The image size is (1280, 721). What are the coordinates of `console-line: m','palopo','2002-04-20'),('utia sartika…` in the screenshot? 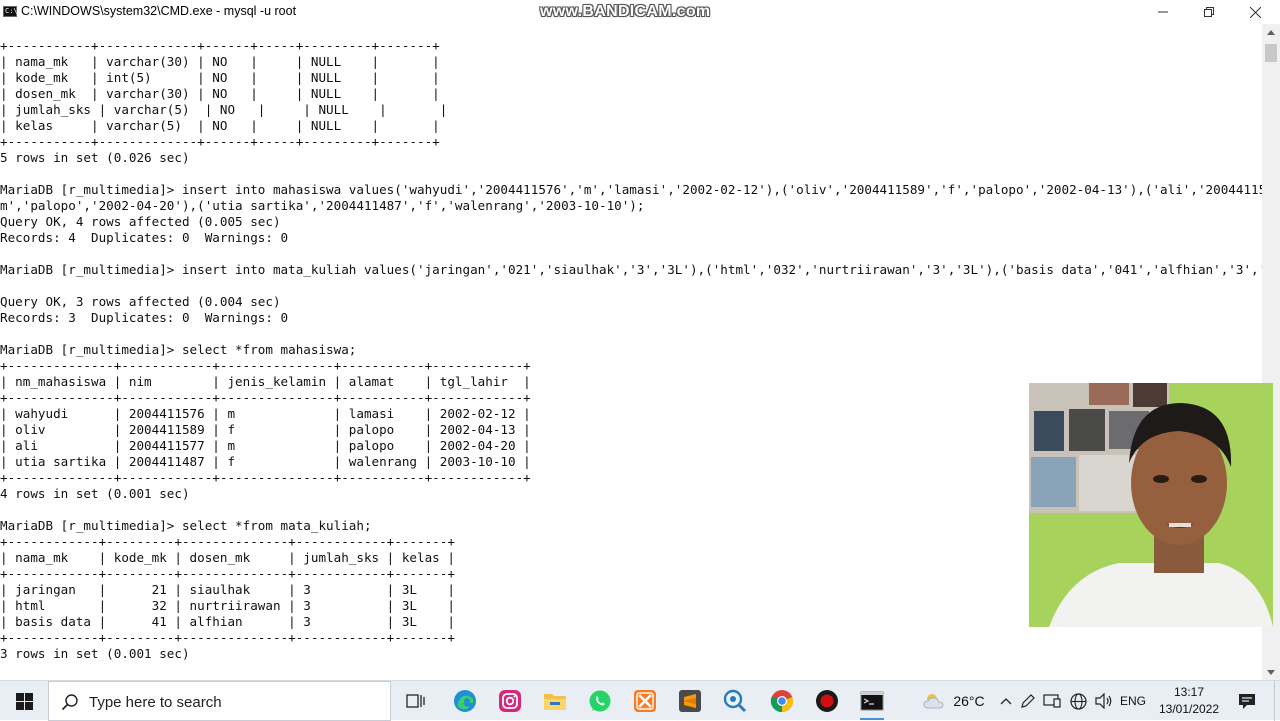 It's located at (322, 205).